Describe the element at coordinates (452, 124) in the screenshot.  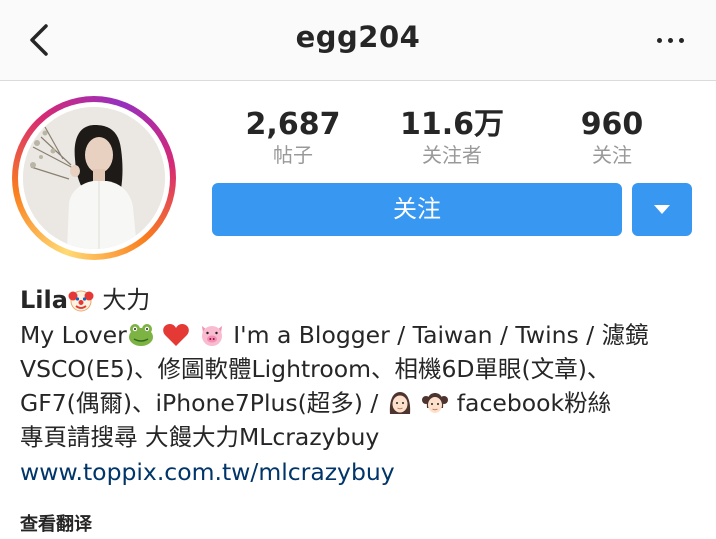
I see `stat-followers-count: 11.6万` at that location.